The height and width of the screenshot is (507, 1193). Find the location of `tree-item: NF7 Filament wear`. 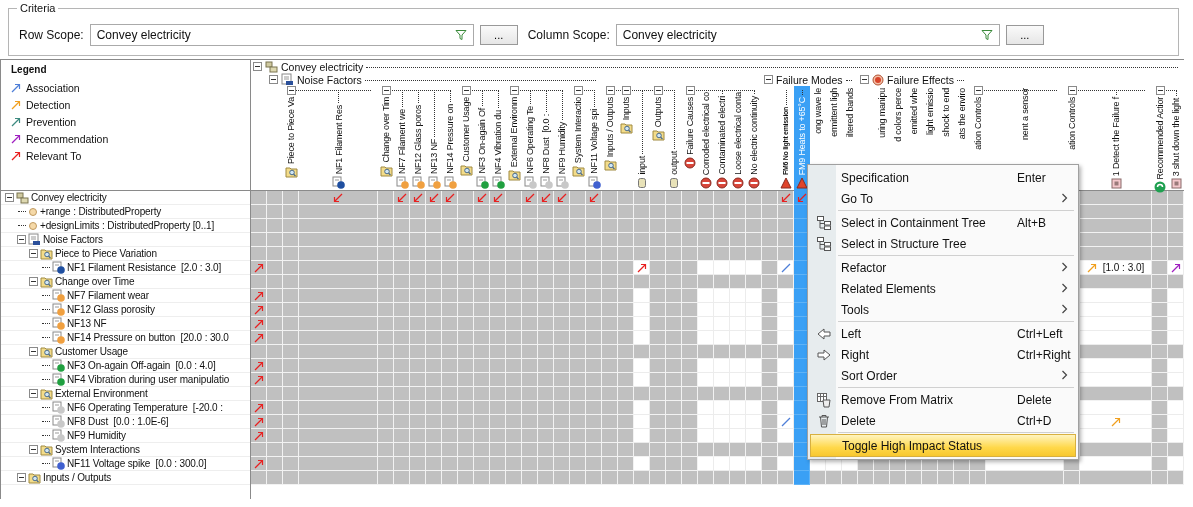

tree-item: NF7 Filament wear is located at coordinates (108, 295).